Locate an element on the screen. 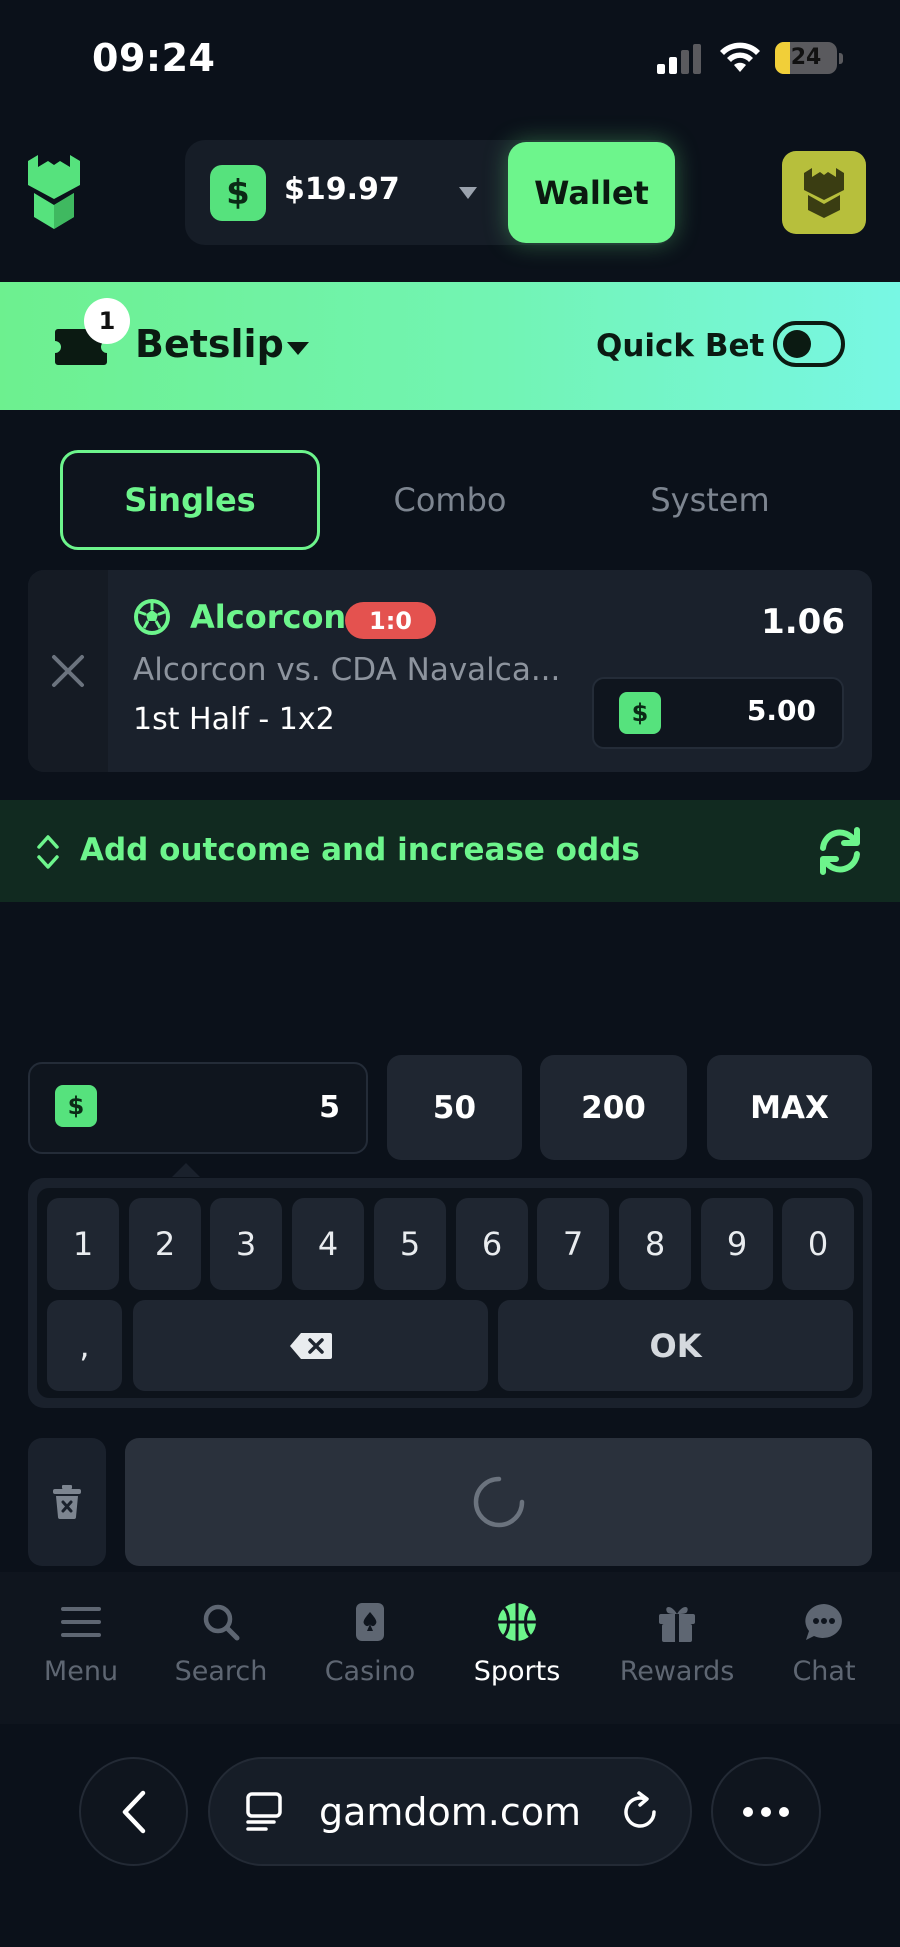 This screenshot has height=1947, width=900. key-ok: OK is located at coordinates (675, 1345).